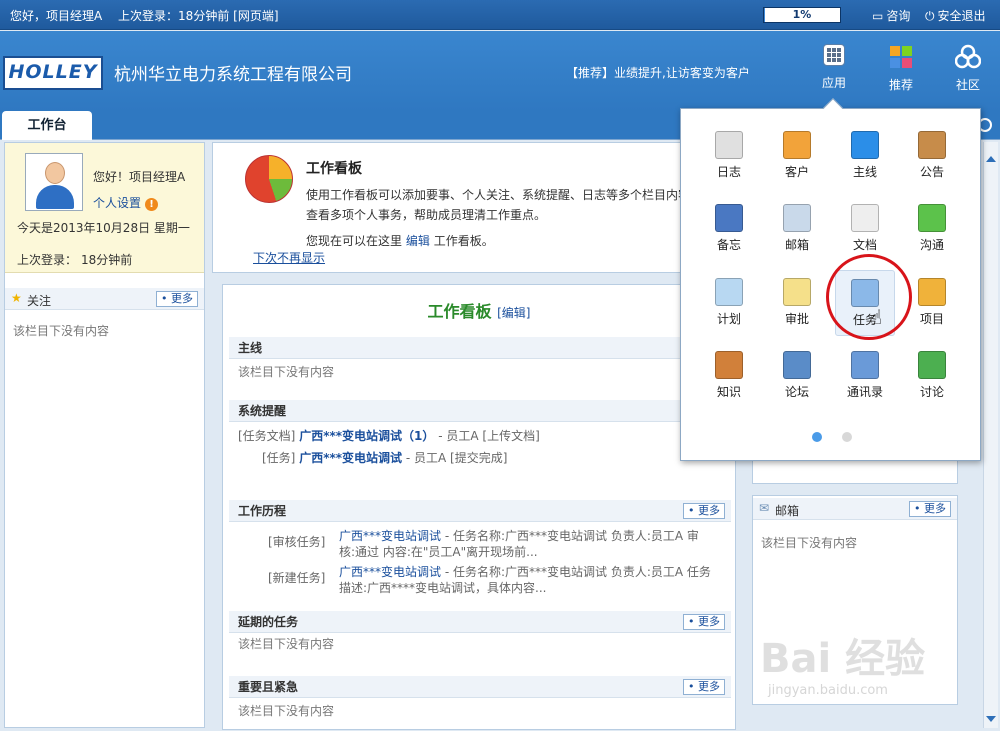  What do you see at coordinates (932, 376) in the screenshot?
I see `app-discuss: 讨论` at bounding box center [932, 376].